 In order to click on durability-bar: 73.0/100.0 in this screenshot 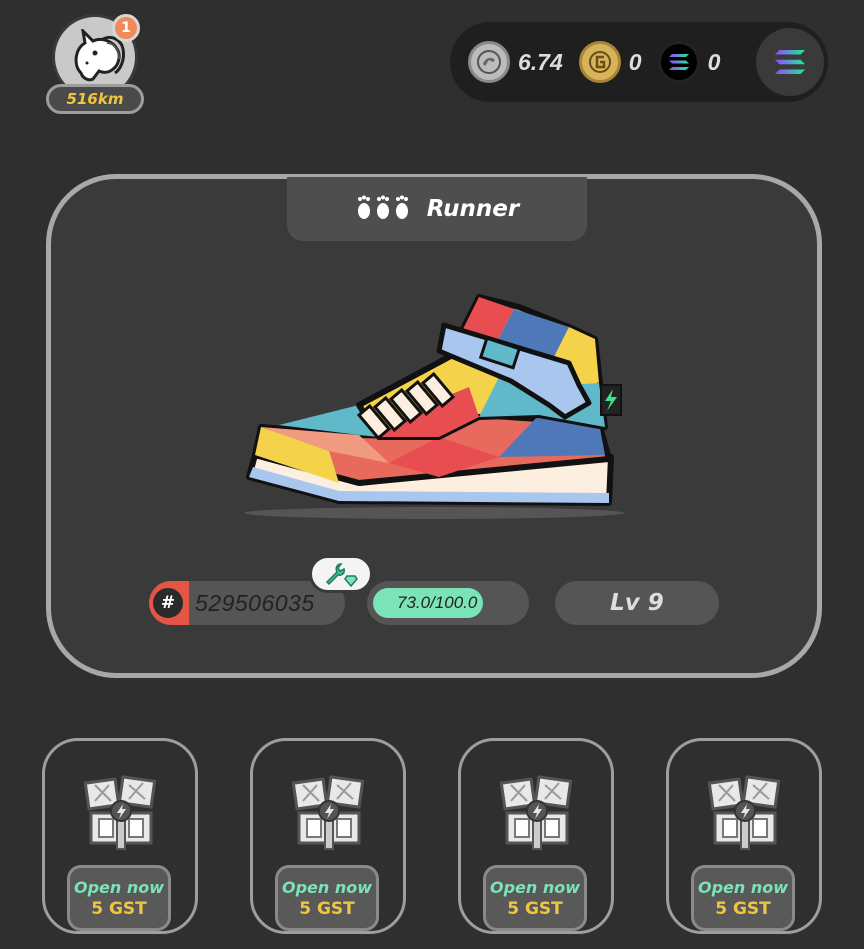, I will do `click(448, 603)`.